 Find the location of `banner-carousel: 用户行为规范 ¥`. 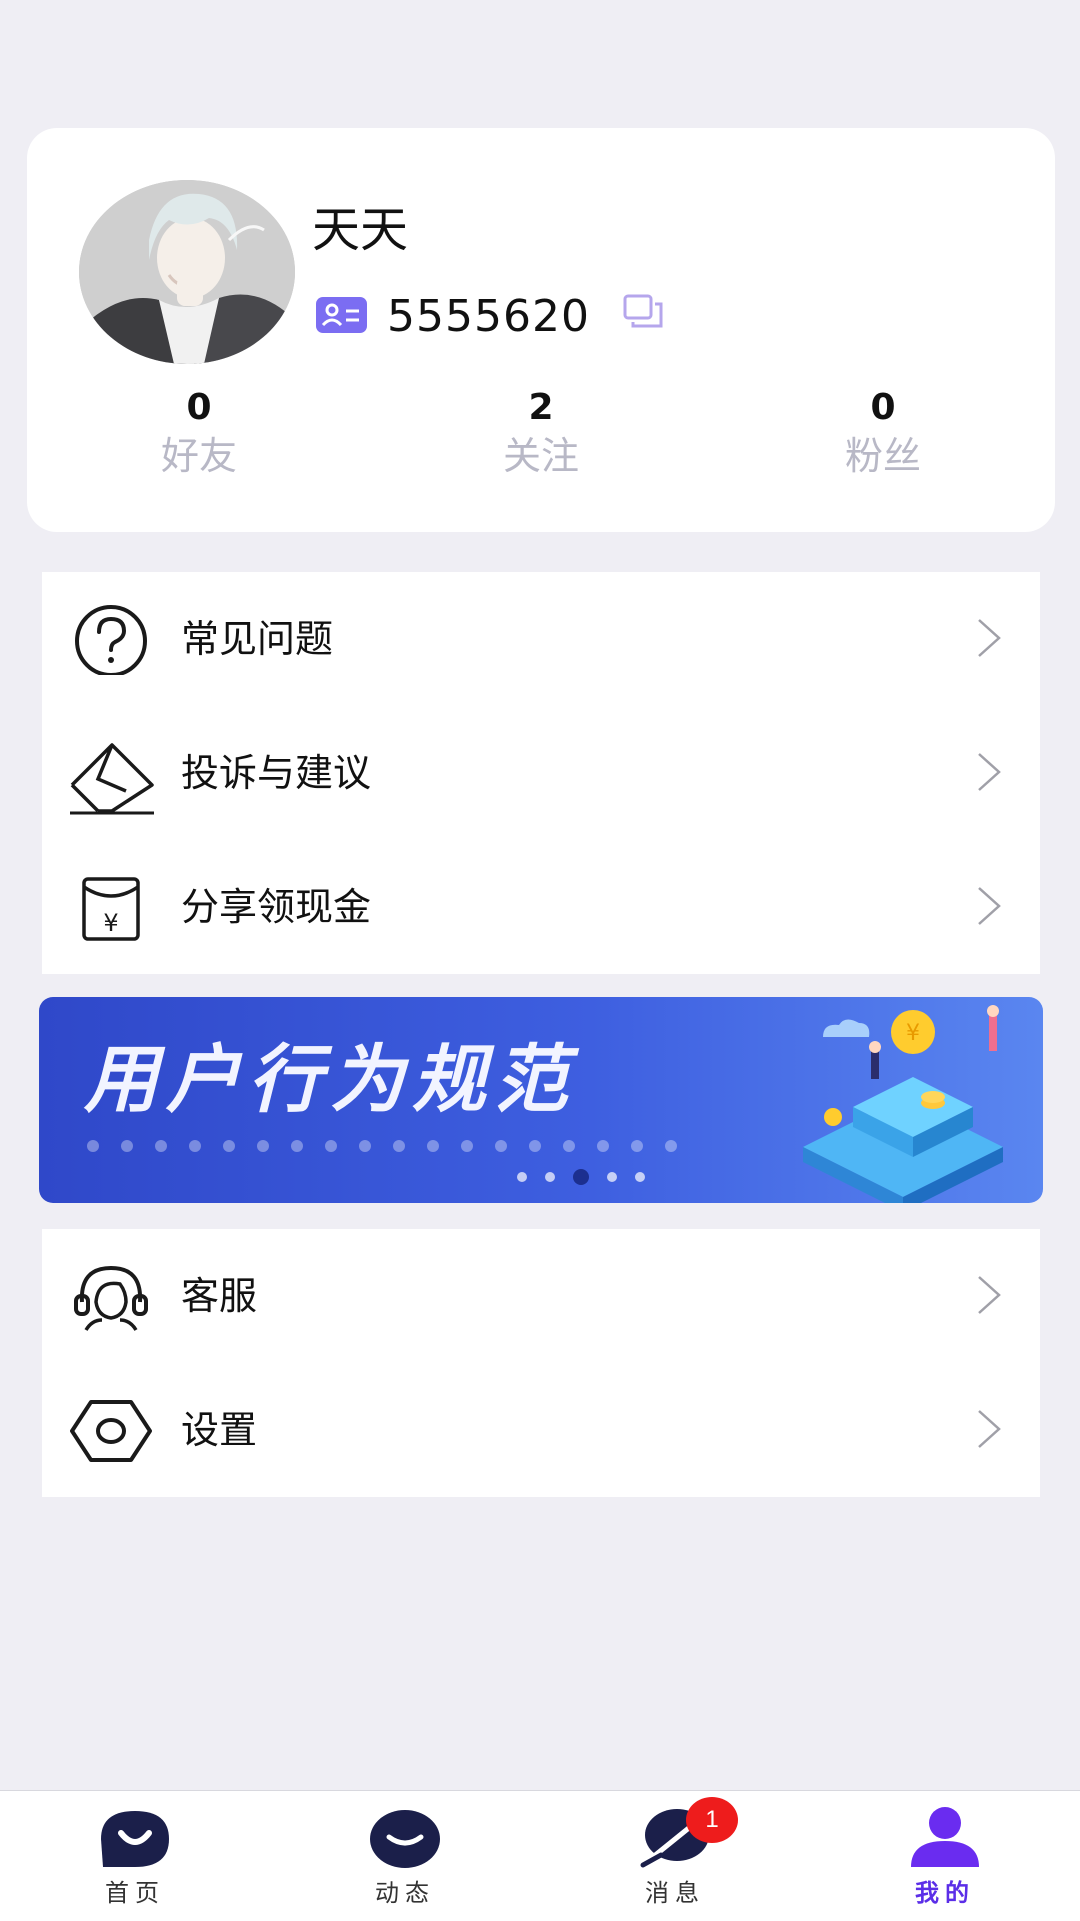

banner-carousel: 用户行为规范 ¥ is located at coordinates (541, 1100).